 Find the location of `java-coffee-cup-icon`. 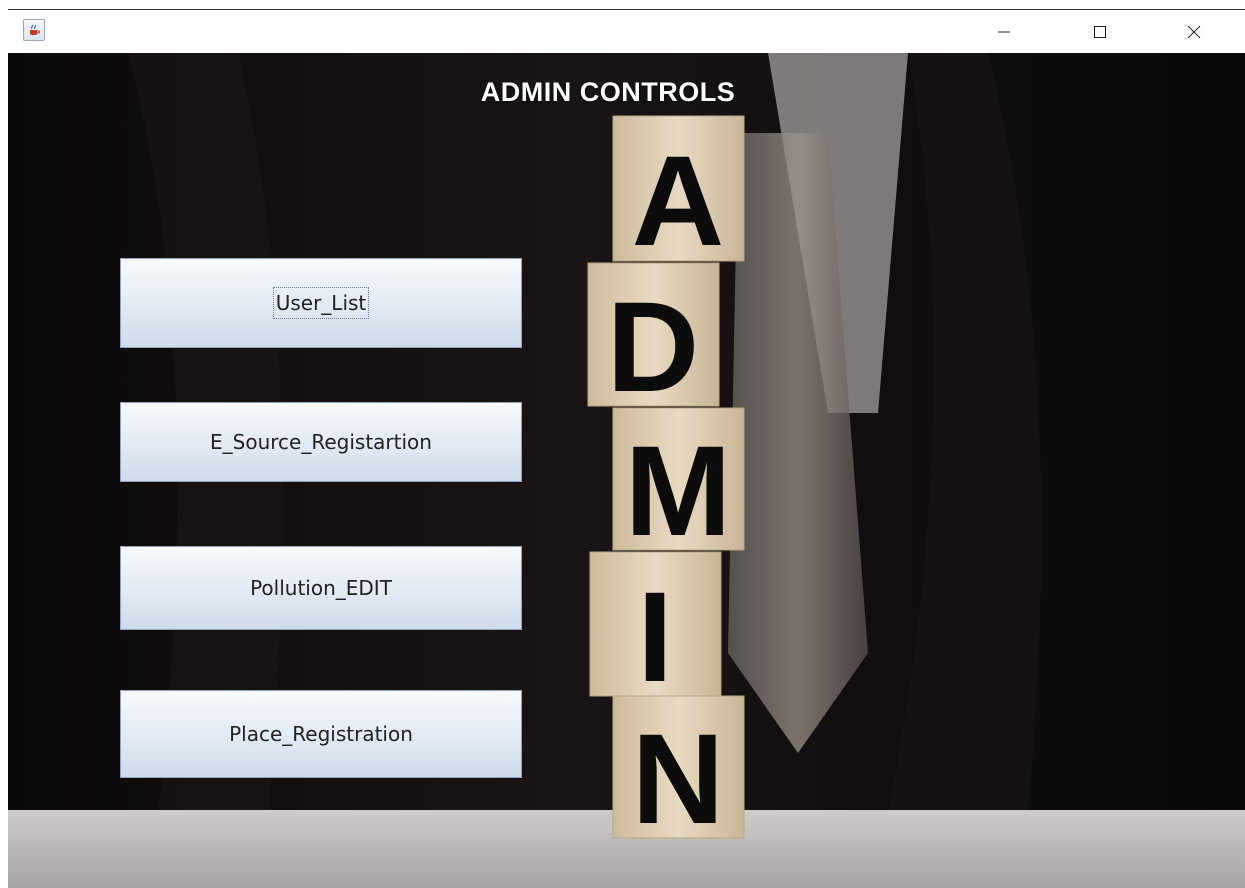

java-coffee-cup-icon is located at coordinates (34, 30).